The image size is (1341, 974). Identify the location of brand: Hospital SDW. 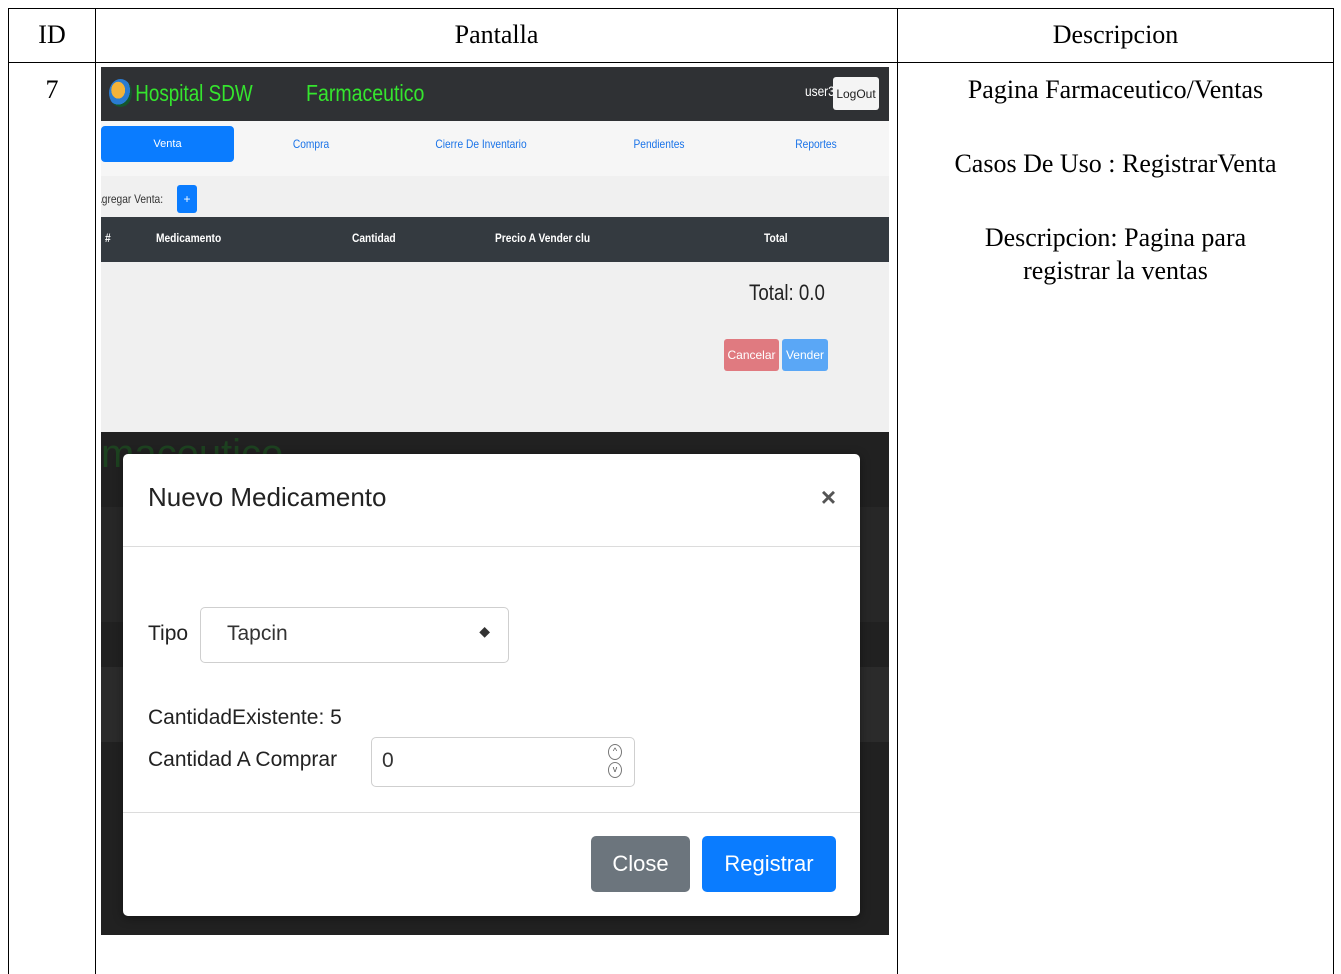
(181, 93).